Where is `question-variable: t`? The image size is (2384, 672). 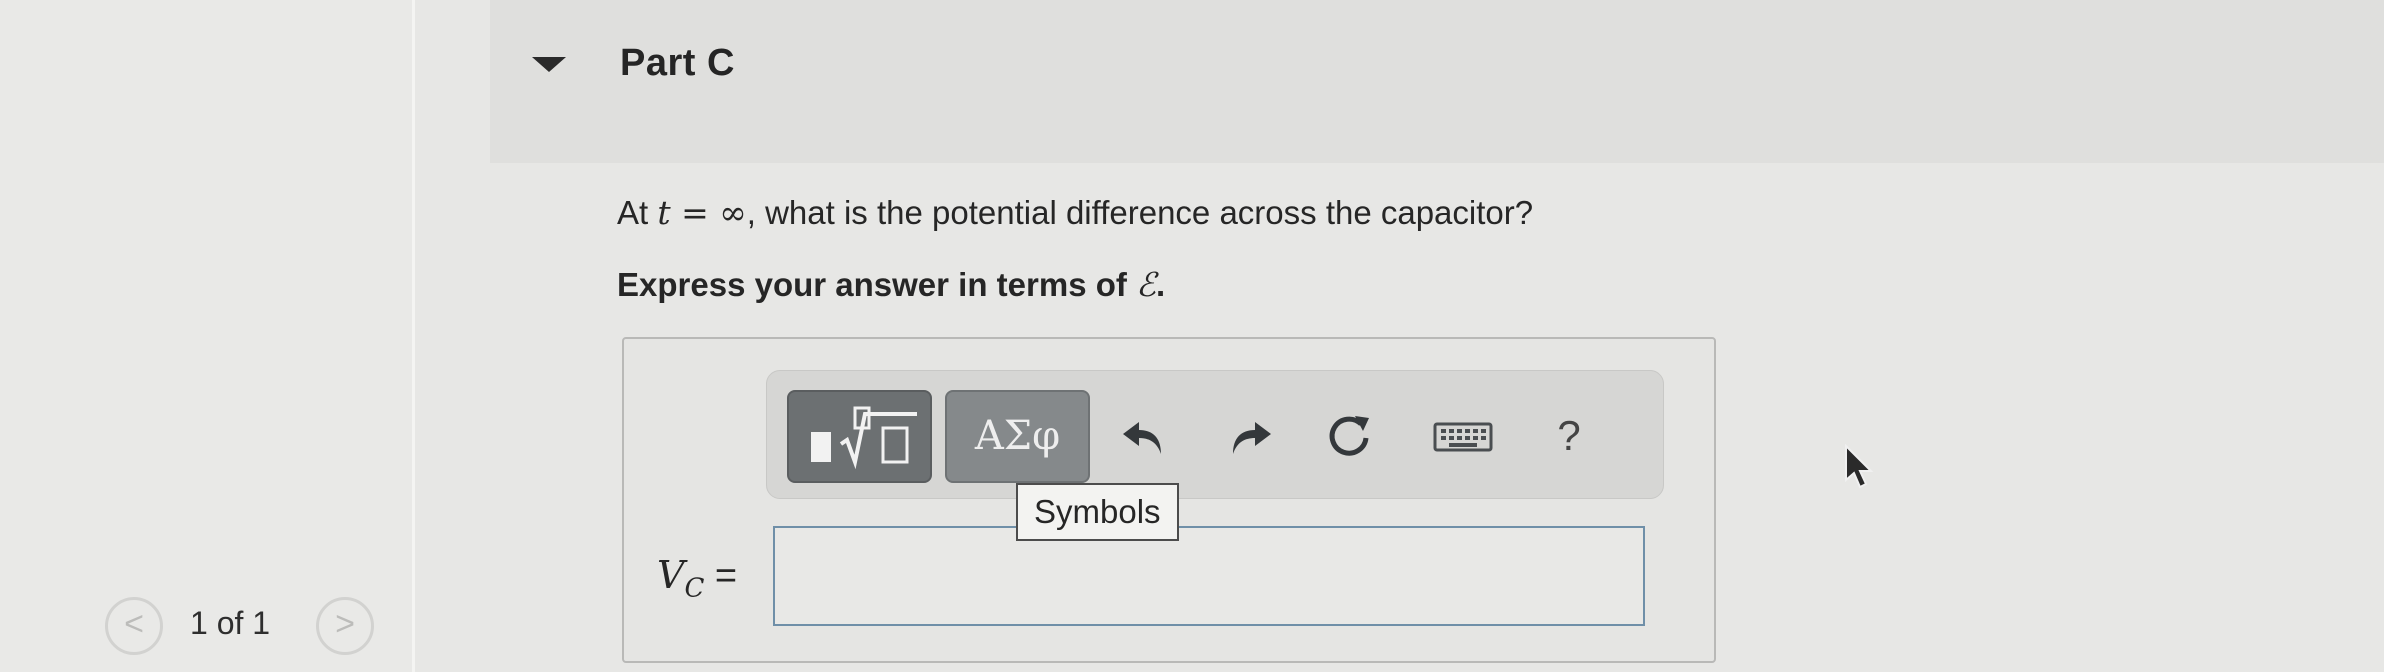
question-variable: t is located at coordinates (664, 212).